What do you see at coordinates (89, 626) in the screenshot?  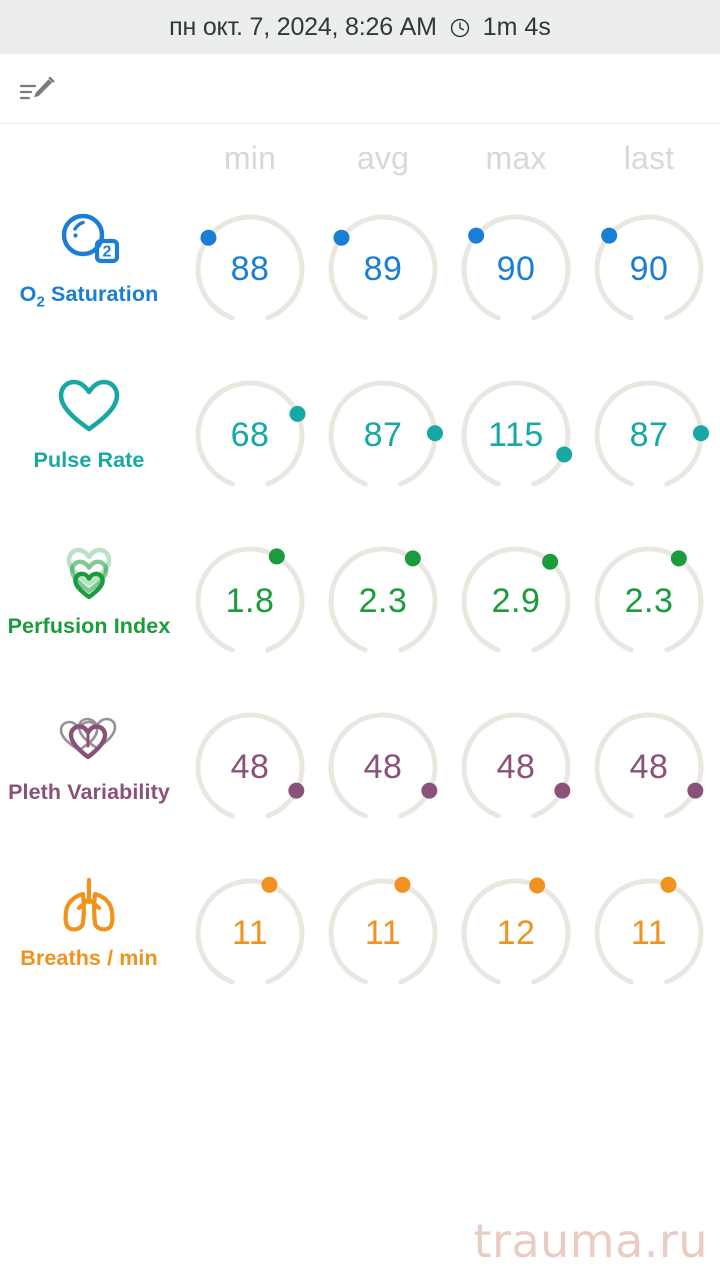 I see `metric-label-perfusion-index: Perfusion Index` at bounding box center [89, 626].